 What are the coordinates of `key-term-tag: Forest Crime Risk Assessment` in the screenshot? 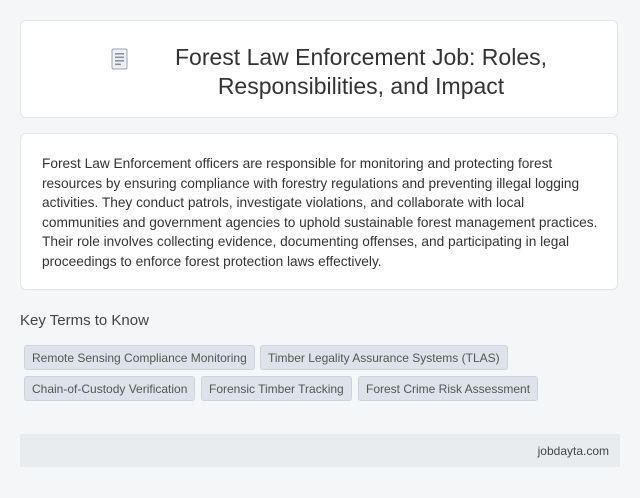 It's located at (448, 388).